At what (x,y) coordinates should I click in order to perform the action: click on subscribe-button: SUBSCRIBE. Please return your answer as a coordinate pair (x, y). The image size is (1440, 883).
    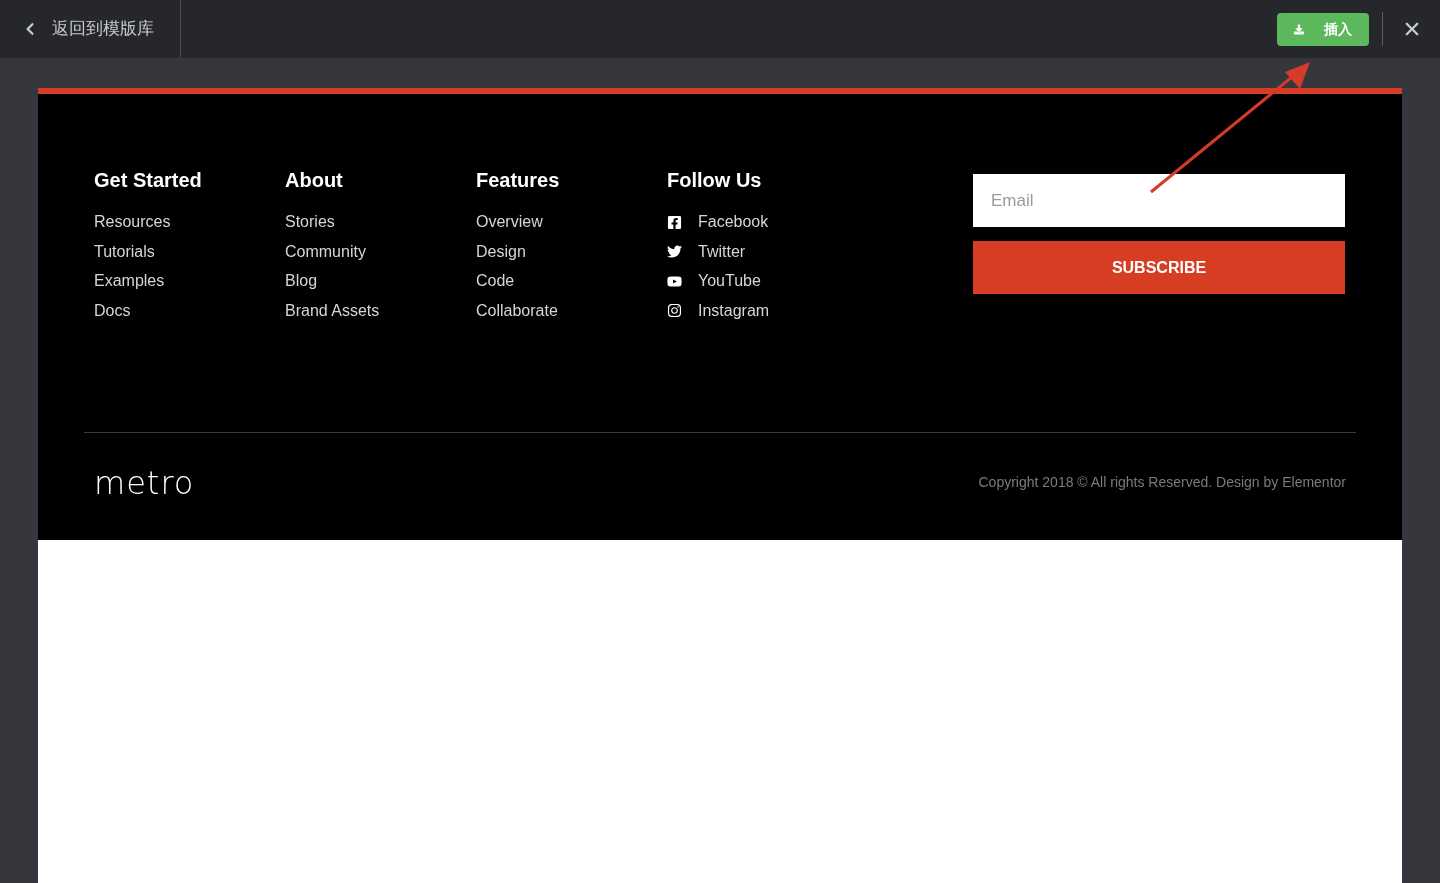
    Looking at the image, I should click on (1159, 267).